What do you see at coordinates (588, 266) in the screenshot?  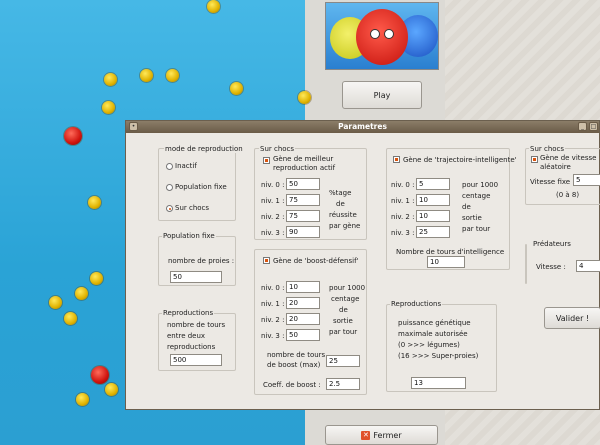 I see `predator-speed-input: 4` at bounding box center [588, 266].